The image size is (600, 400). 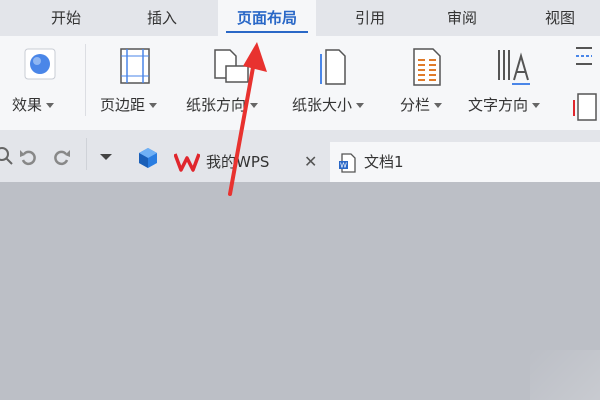 I want to click on wps-logo-icon, so click(x=187, y=162).